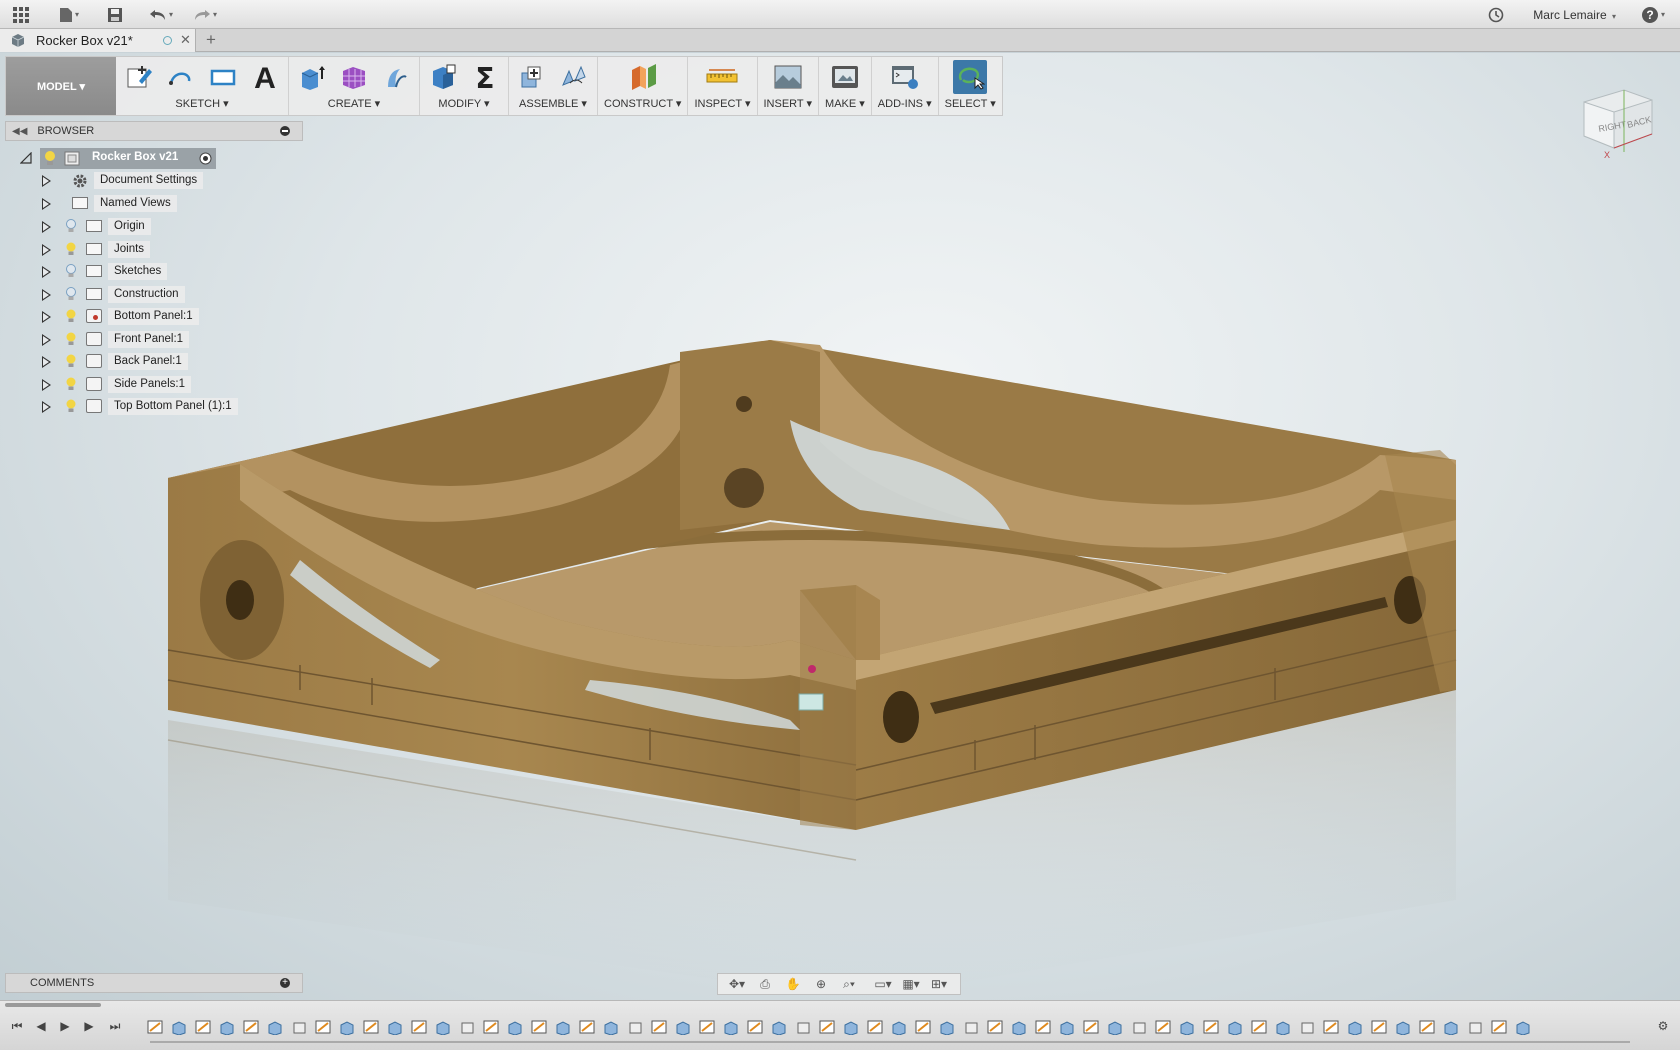  Describe the element at coordinates (161, 14) in the screenshot. I see `undo-icon: ▾` at that location.